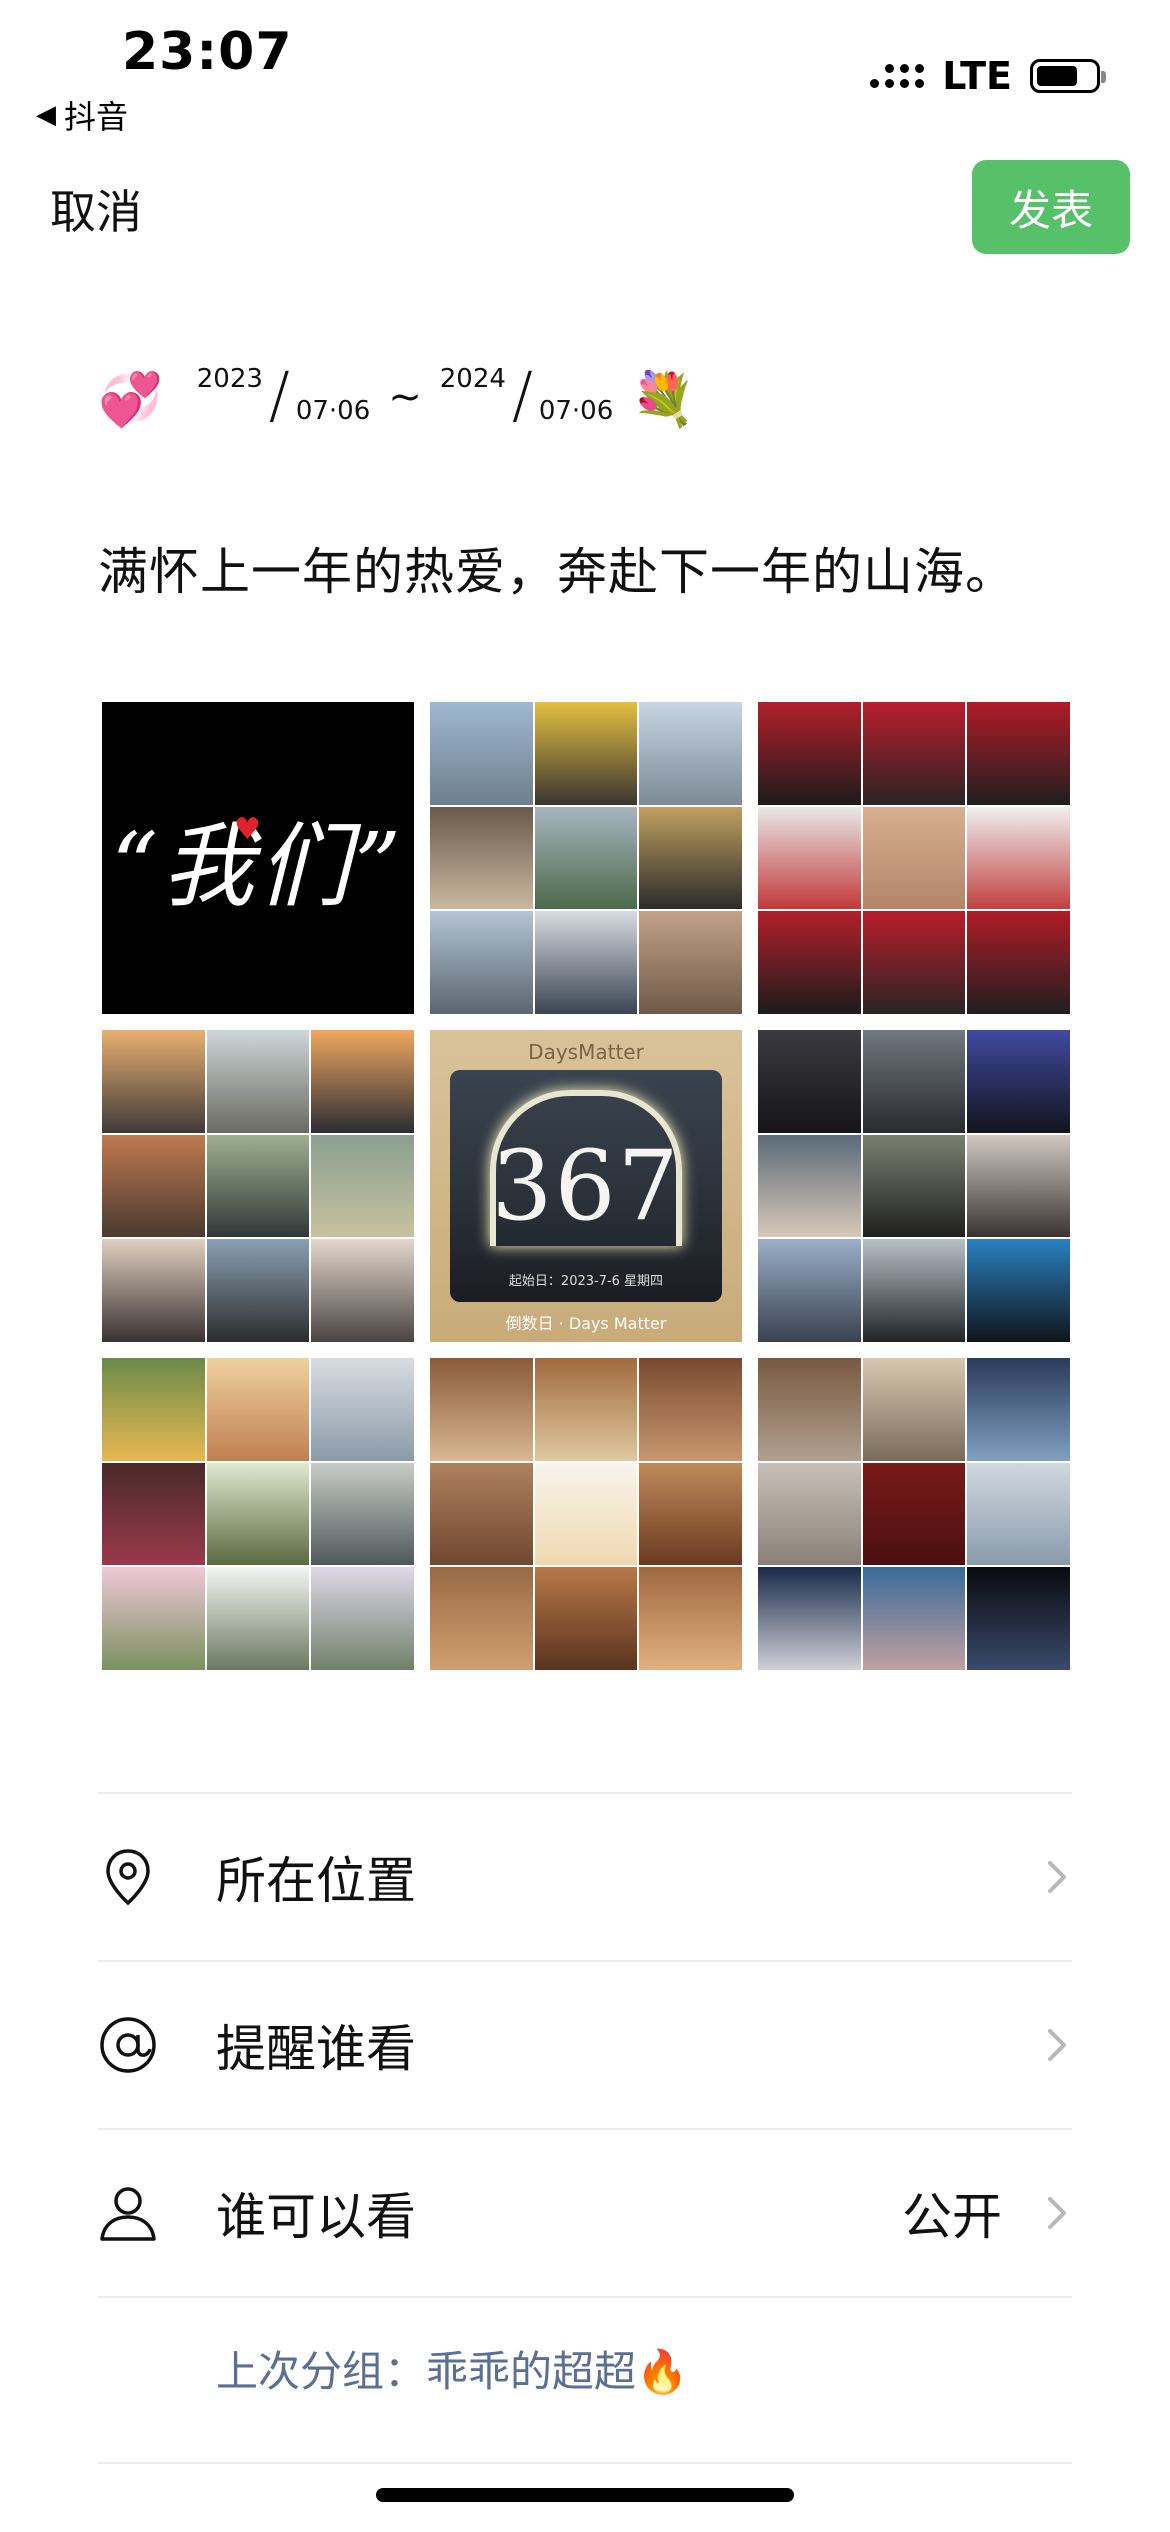  I want to click on post-date-range: 💞 2023 / 07·06 ~ 2024 / 07·06 💐, so click(397, 388).